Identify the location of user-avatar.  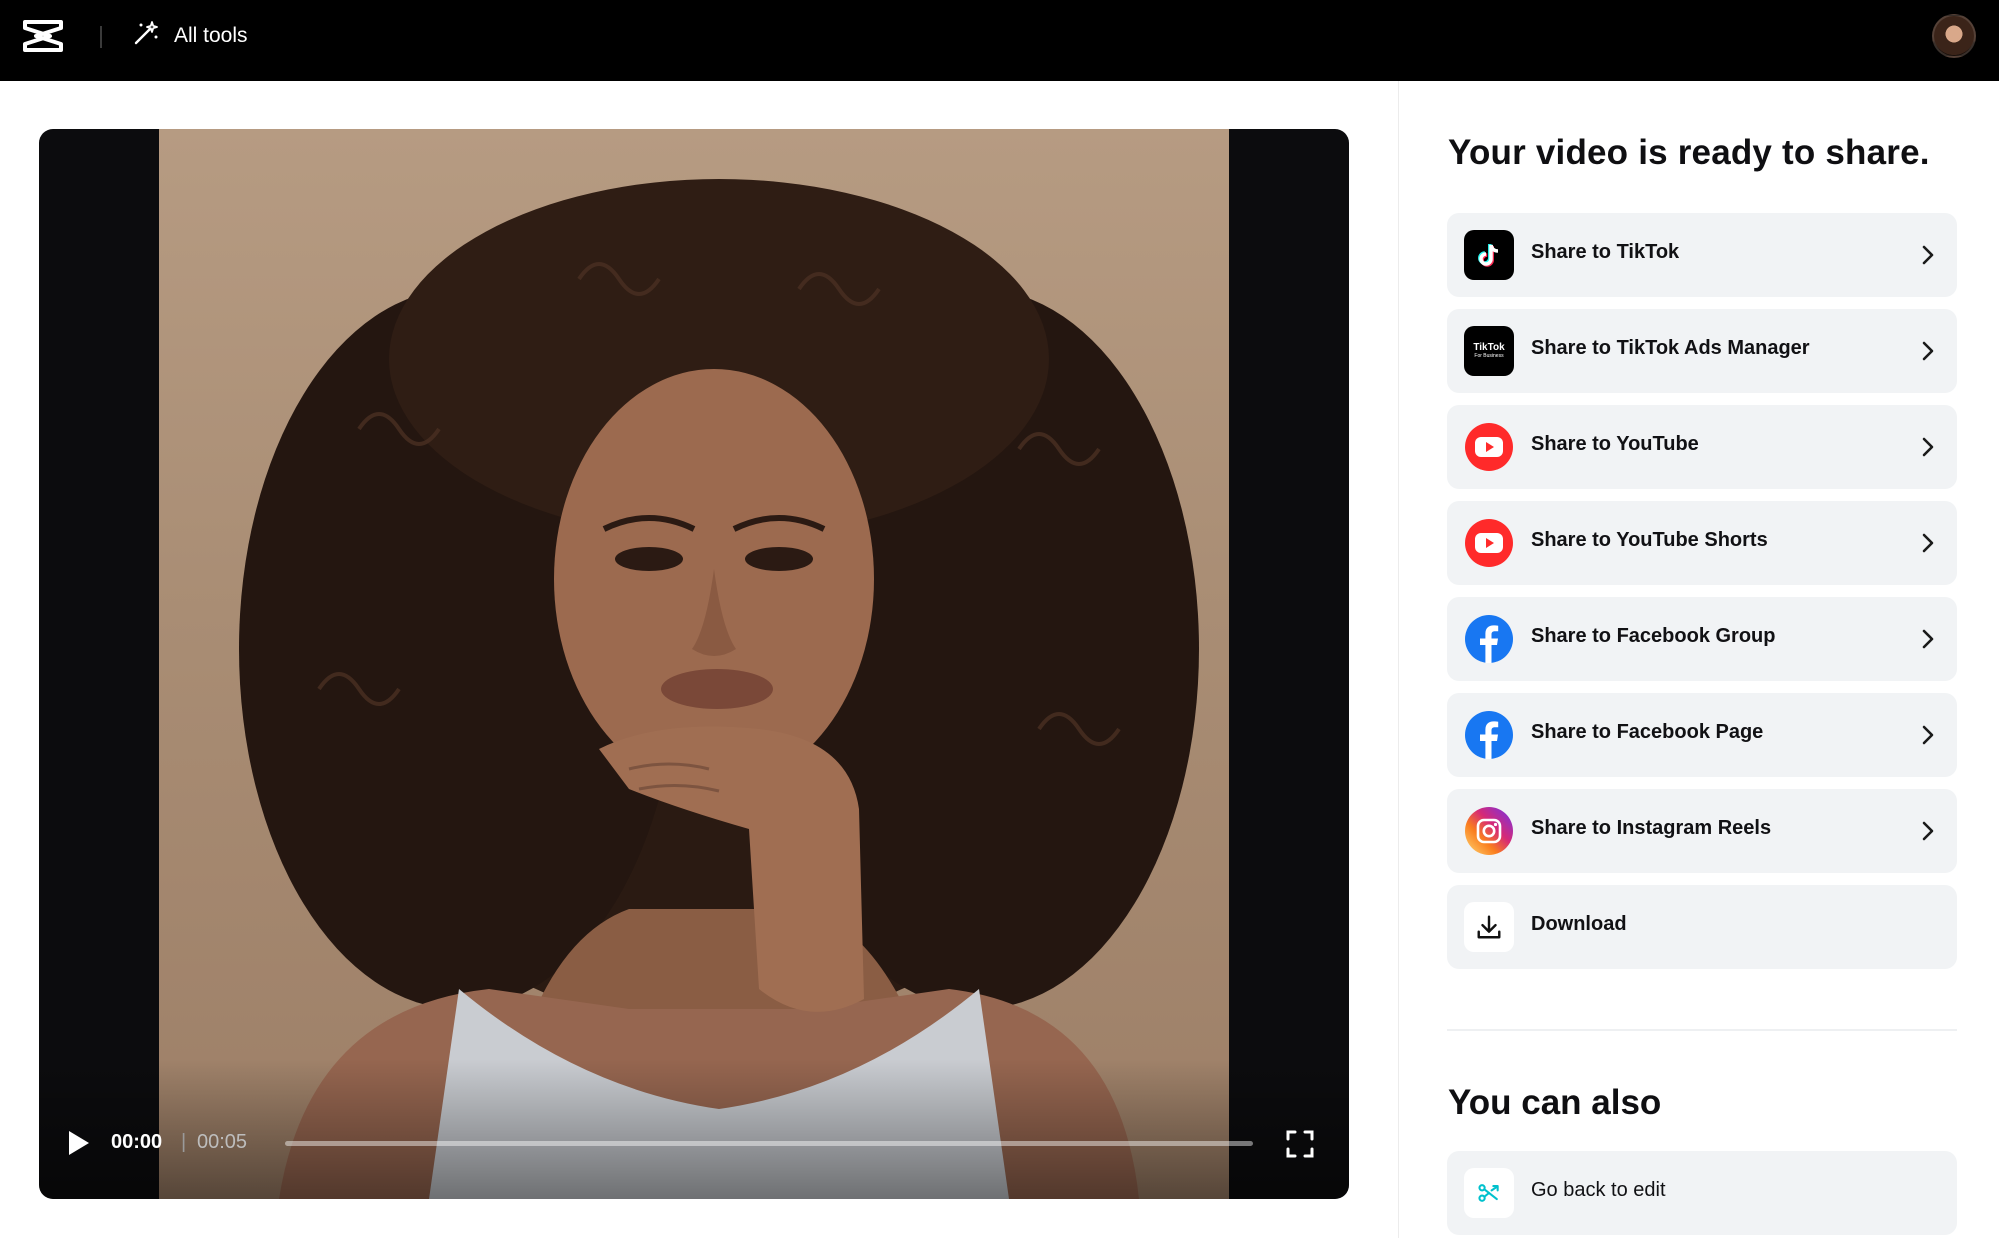
(1954, 36).